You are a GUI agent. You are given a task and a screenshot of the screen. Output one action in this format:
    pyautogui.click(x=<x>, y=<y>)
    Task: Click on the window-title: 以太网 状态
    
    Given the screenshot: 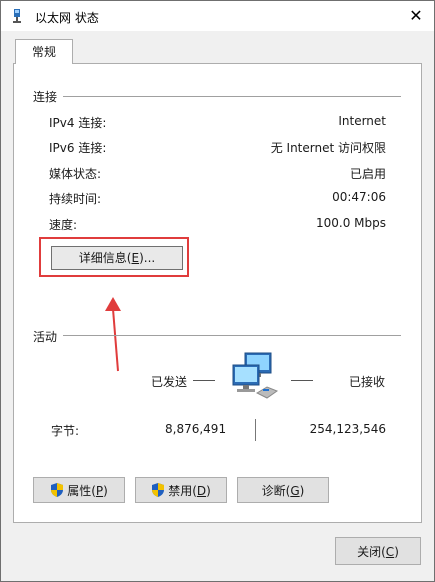 What is the action you would take?
    pyautogui.click(x=67, y=18)
    